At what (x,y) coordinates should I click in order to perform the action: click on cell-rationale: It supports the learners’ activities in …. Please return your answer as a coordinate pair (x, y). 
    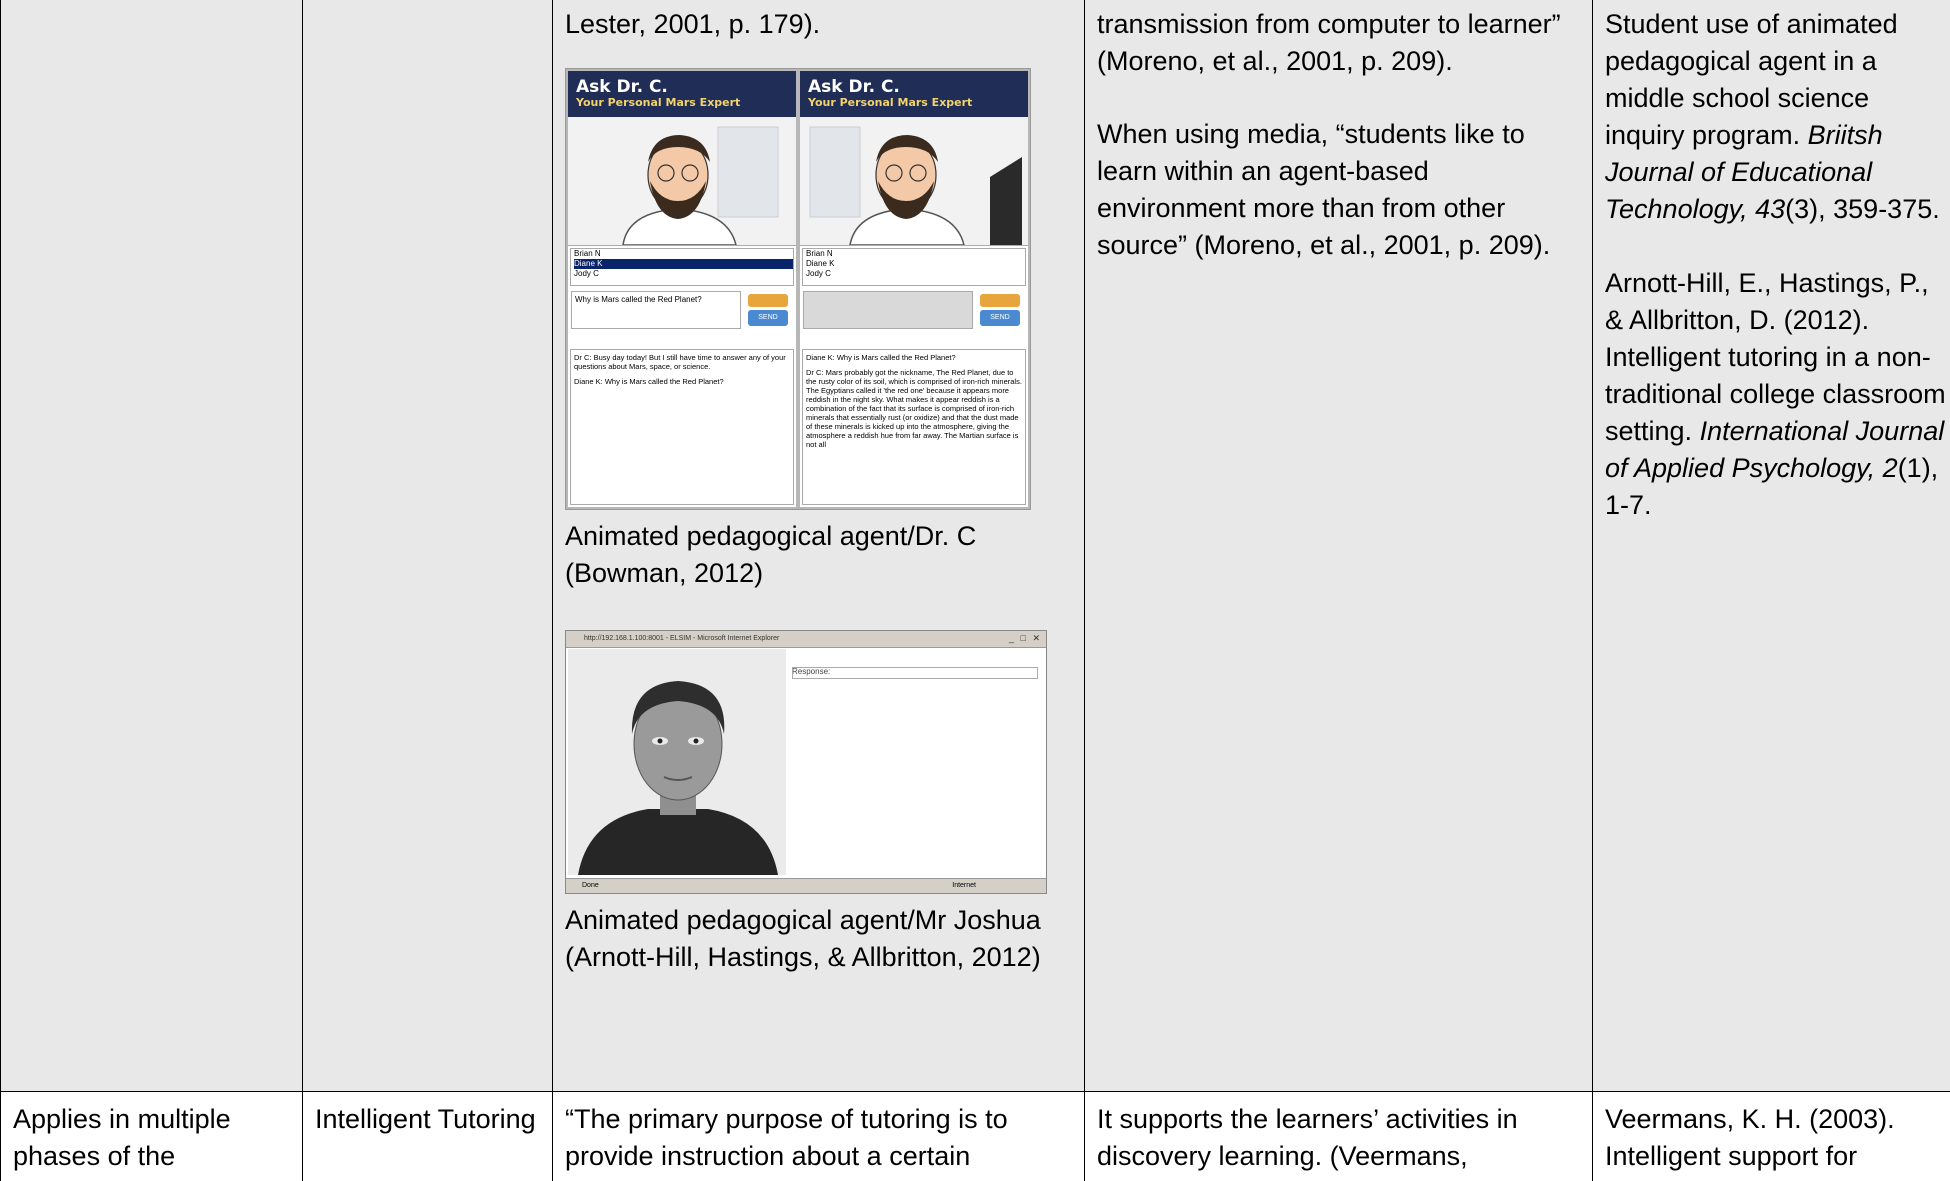
    Looking at the image, I should click on (1339, 1136).